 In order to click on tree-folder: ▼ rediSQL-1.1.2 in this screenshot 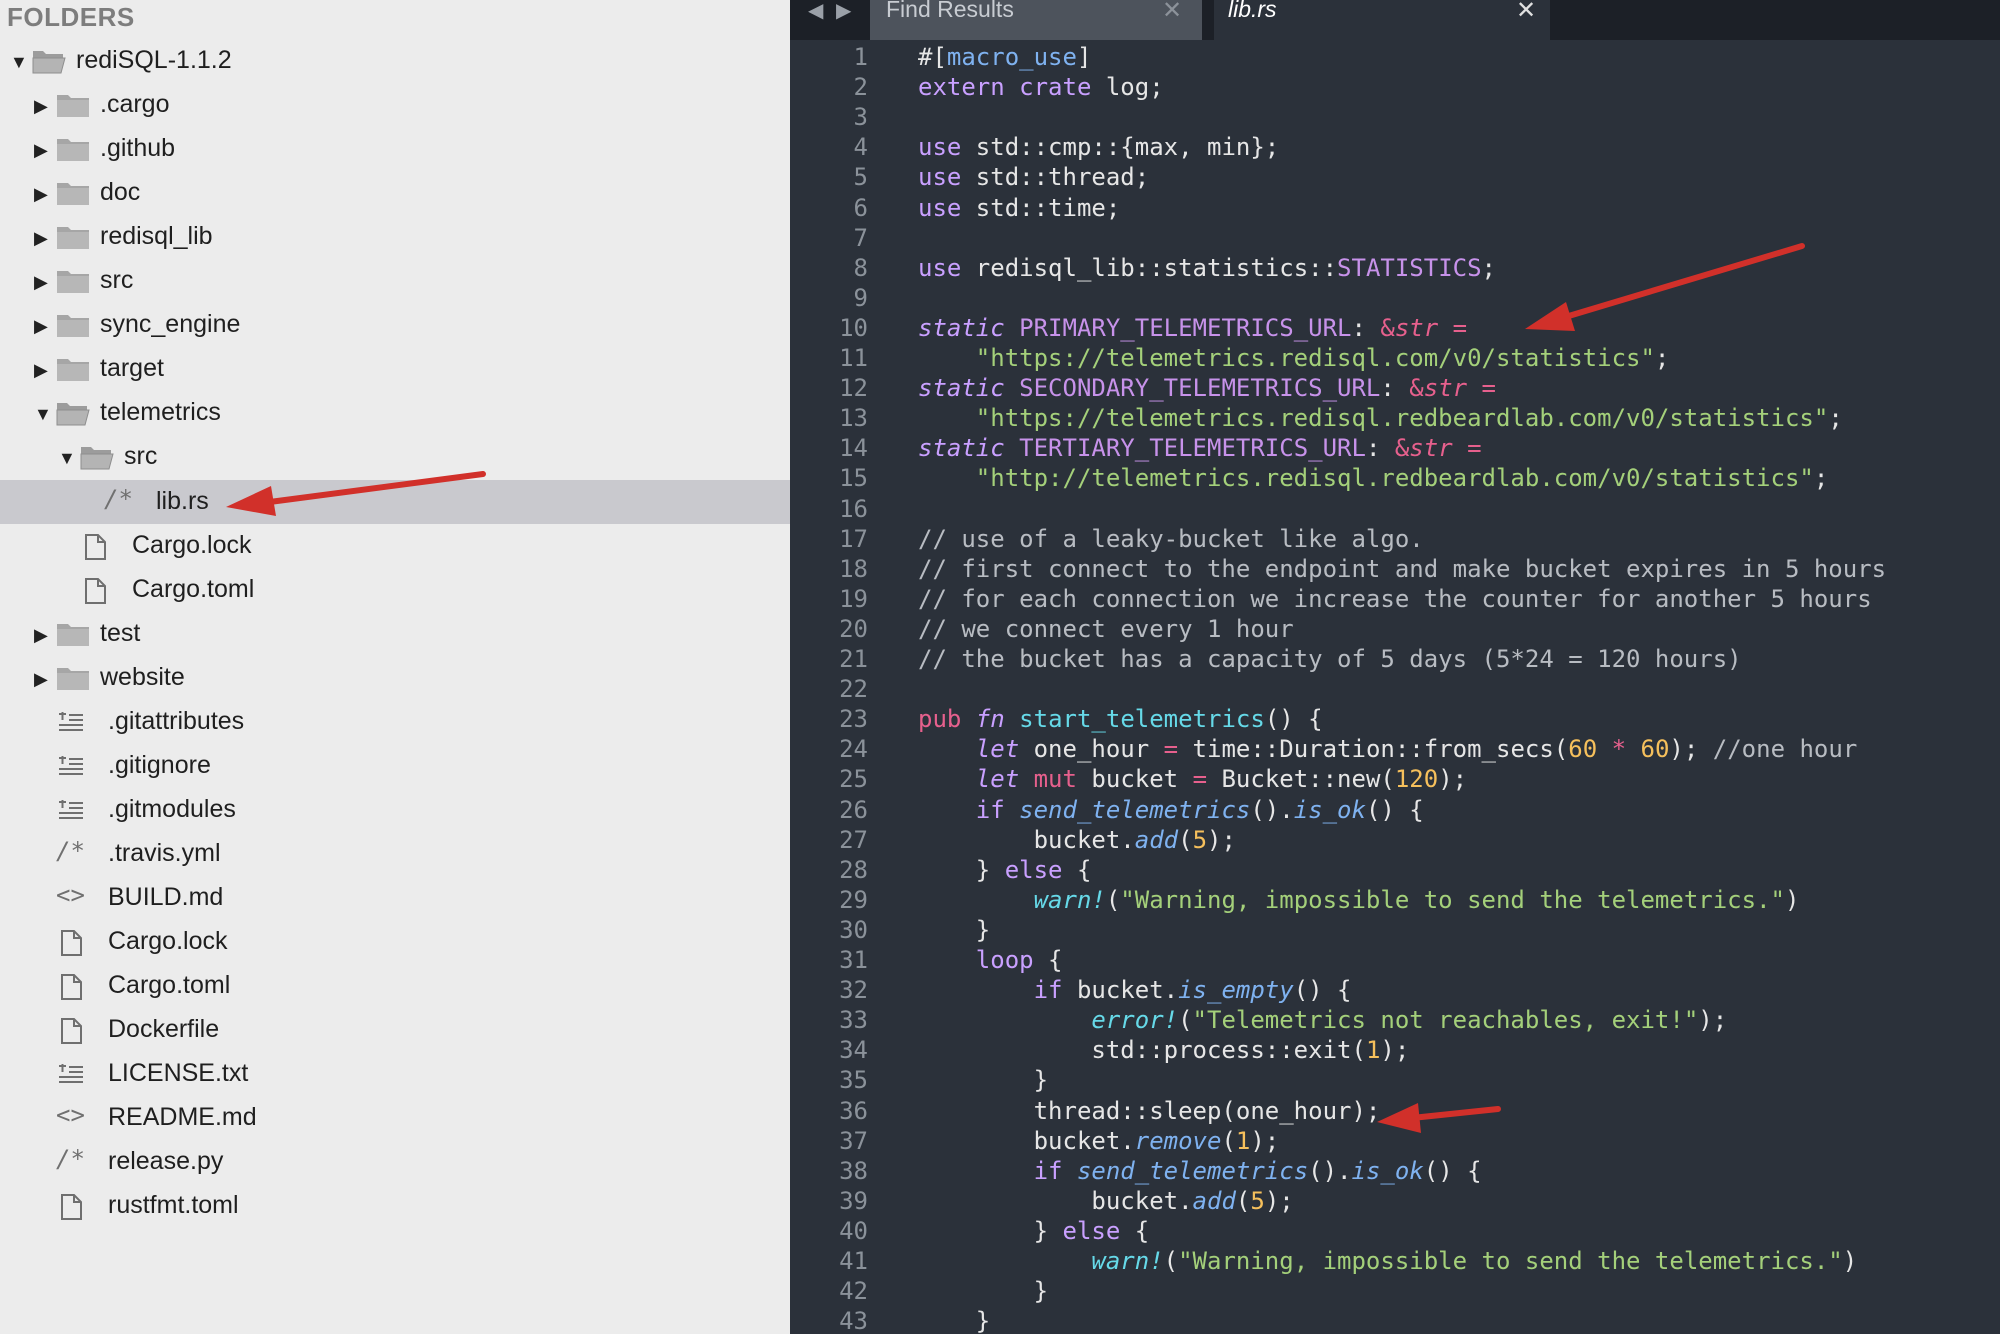, I will do `click(395, 61)`.